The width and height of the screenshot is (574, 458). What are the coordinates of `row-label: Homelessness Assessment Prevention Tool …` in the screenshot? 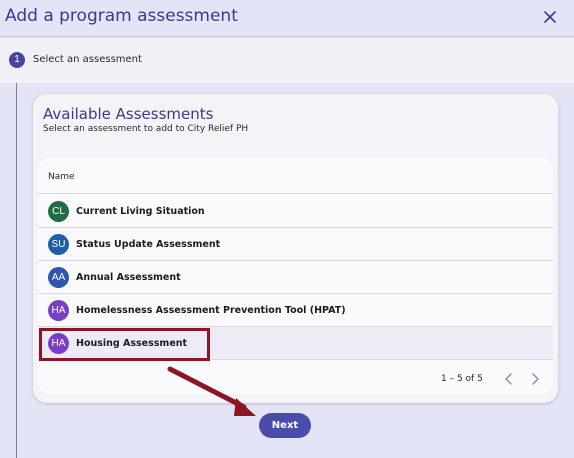 It's located at (211, 310).